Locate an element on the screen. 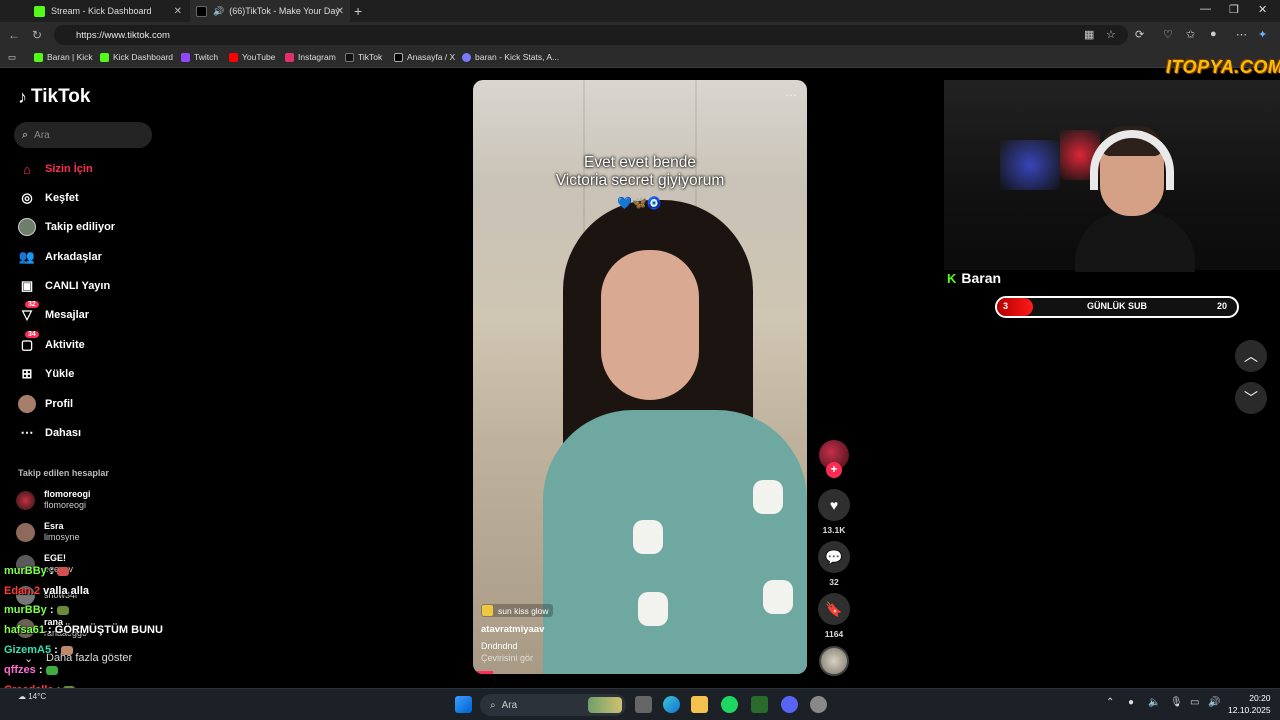 The image size is (1280, 720). more-options-icon: ⋯ is located at coordinates (791, 95).